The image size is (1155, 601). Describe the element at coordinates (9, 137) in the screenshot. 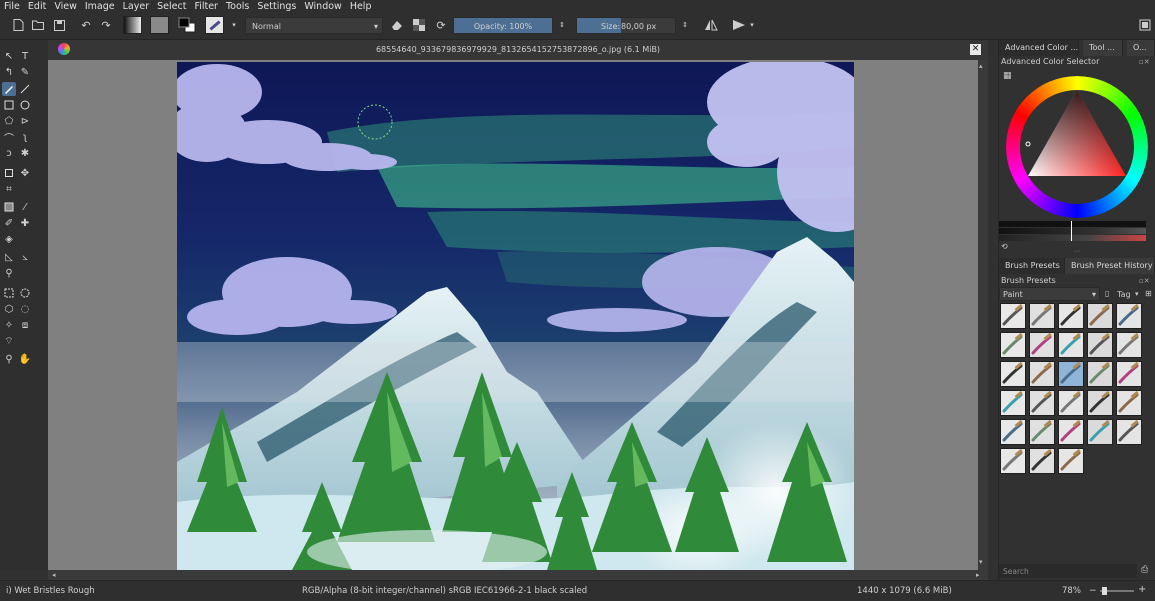

I see `bezier-tool-icon: ⌒` at that location.